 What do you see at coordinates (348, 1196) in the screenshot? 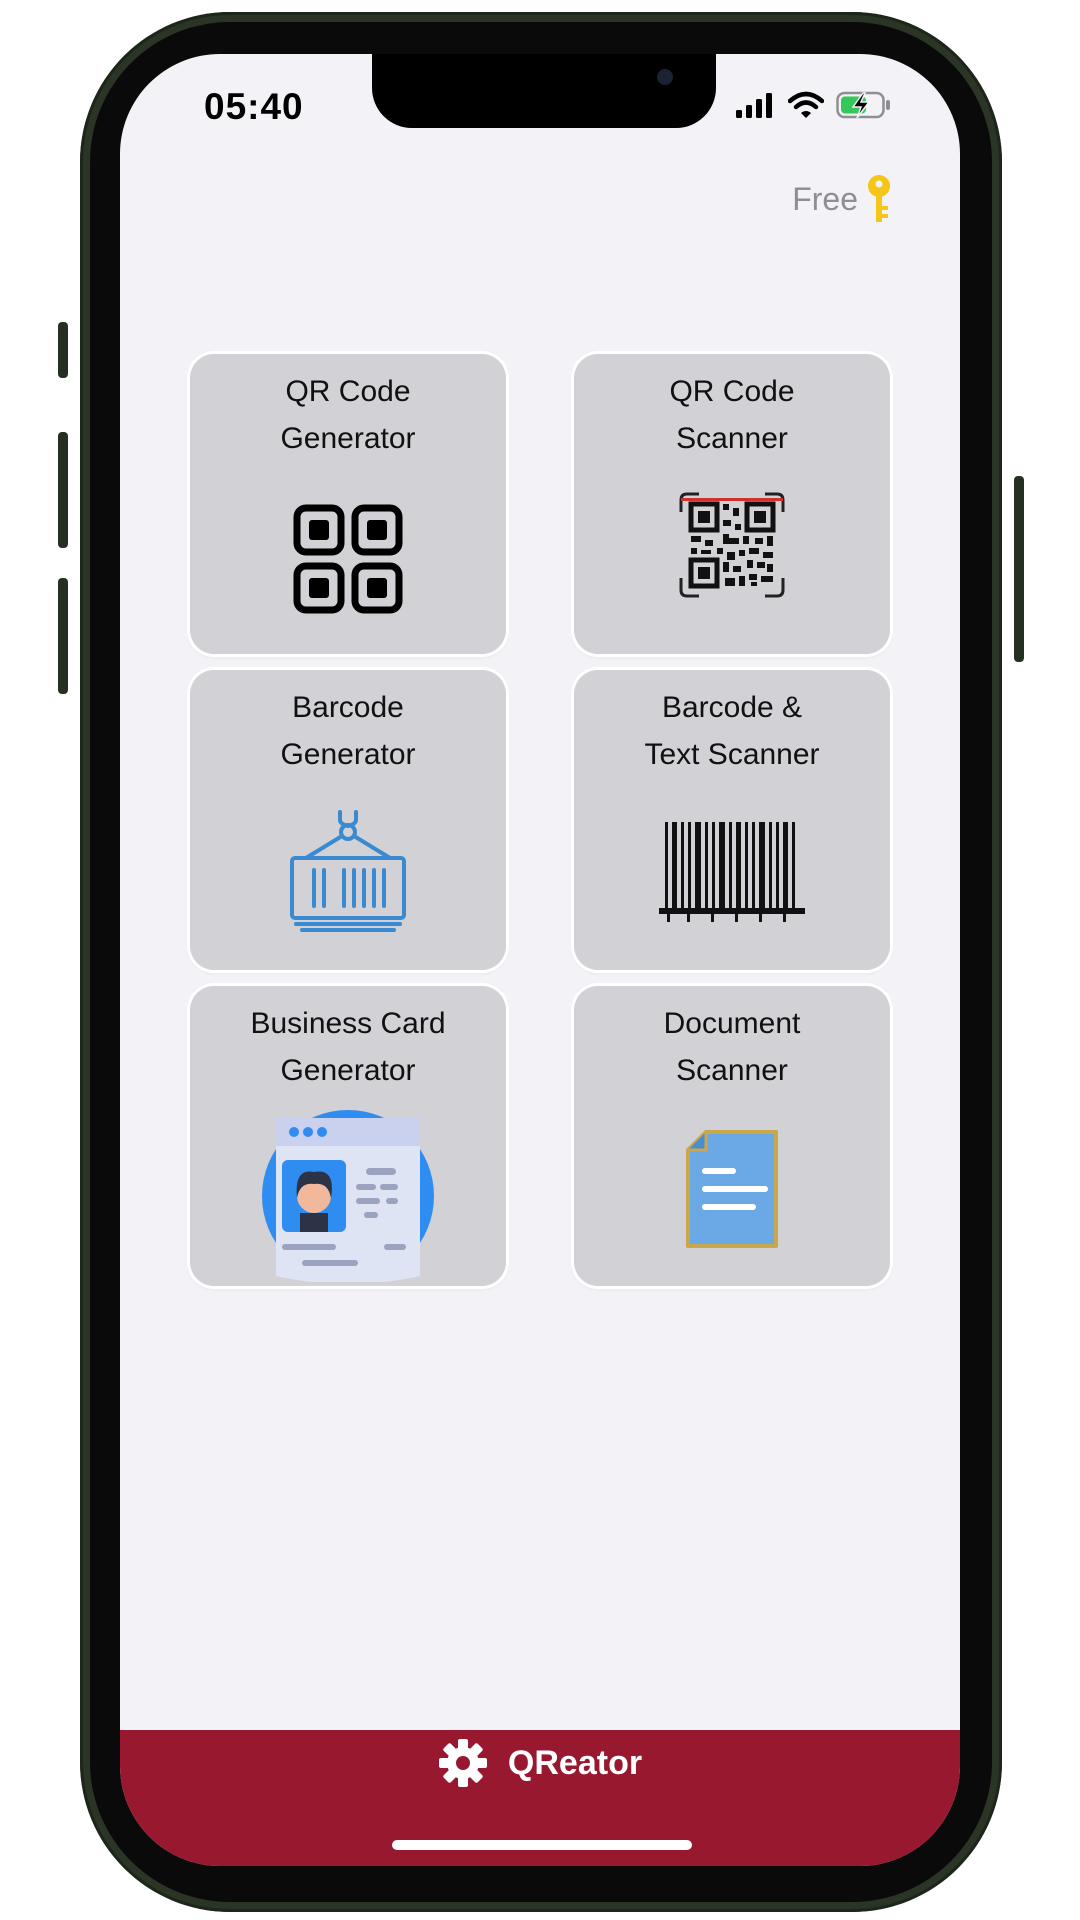
I see `id-card-icon` at bounding box center [348, 1196].